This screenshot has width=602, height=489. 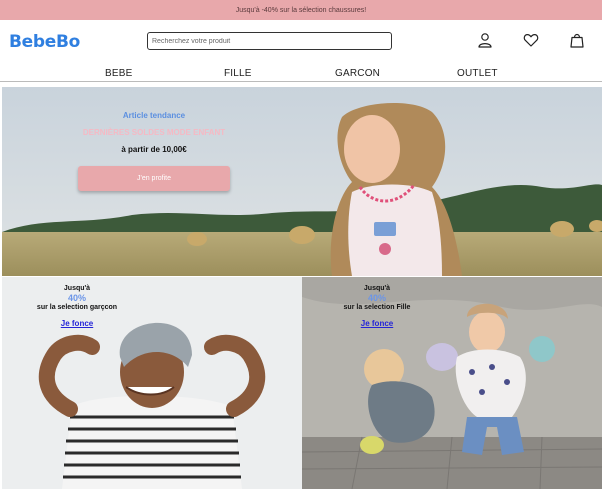 I want to click on nav-item-garcon: GARCON, so click(x=357, y=73).